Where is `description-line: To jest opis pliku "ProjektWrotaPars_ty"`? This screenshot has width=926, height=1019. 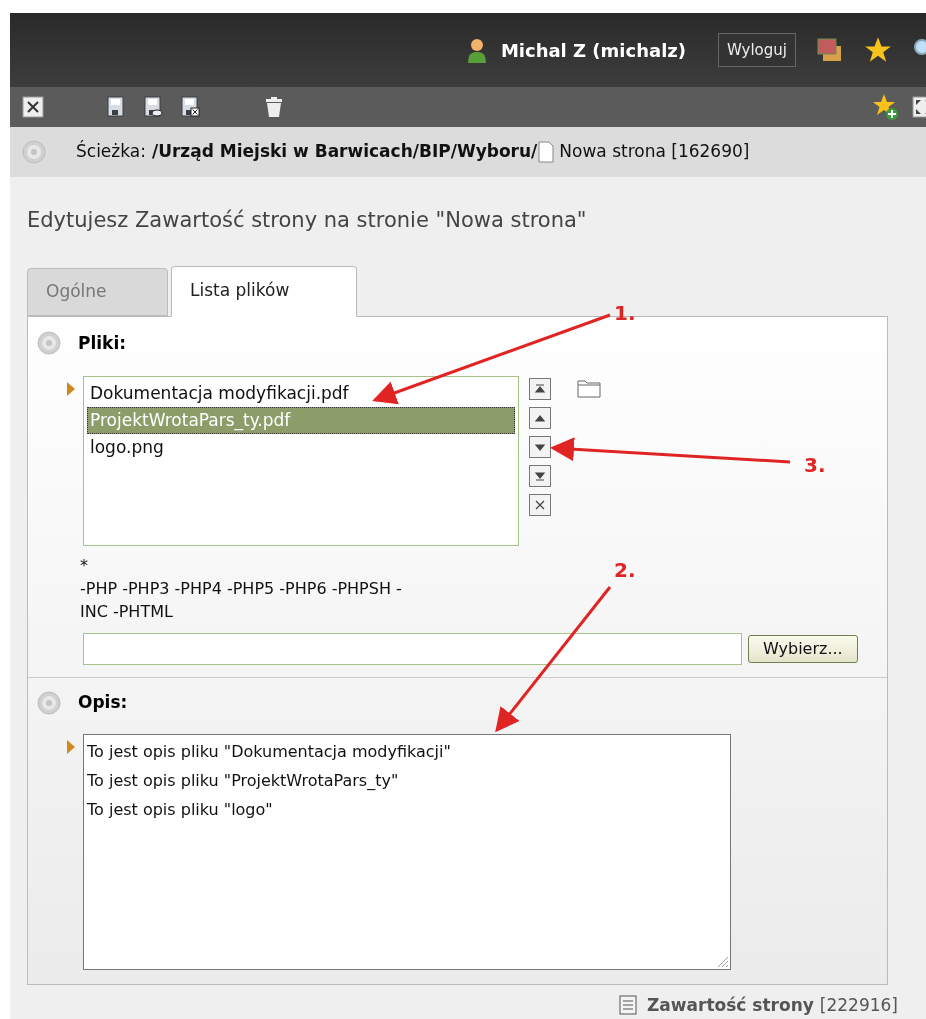 description-line: To jest opis pliku "ProjektWrotaPars_ty" is located at coordinates (243, 780).